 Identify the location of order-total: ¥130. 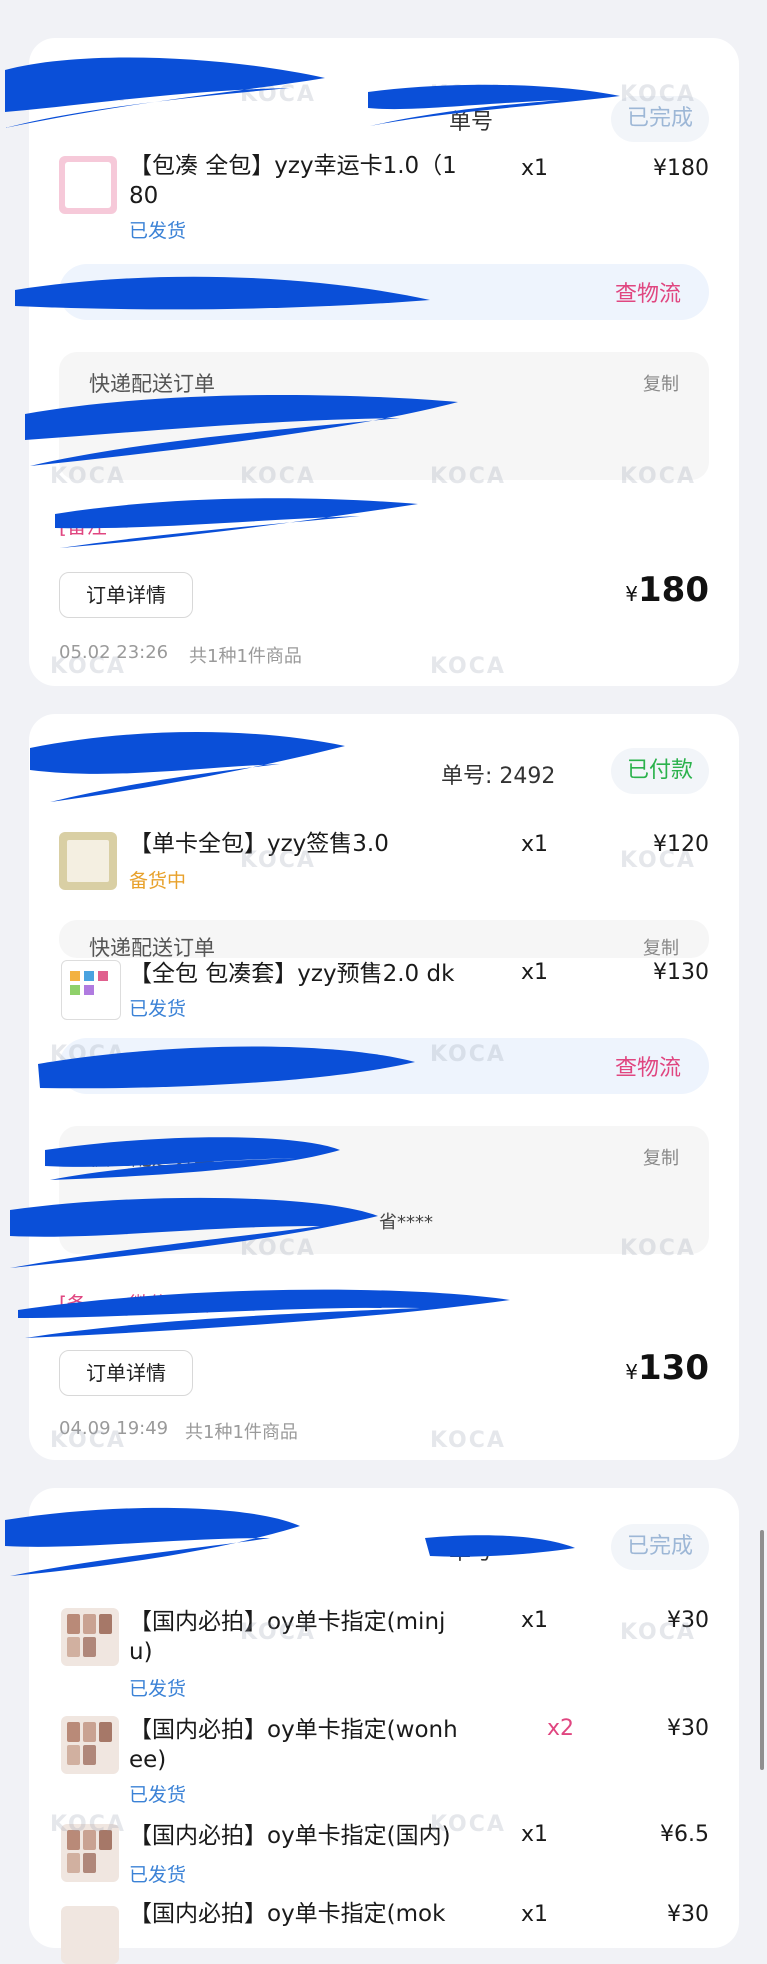
(667, 1368).